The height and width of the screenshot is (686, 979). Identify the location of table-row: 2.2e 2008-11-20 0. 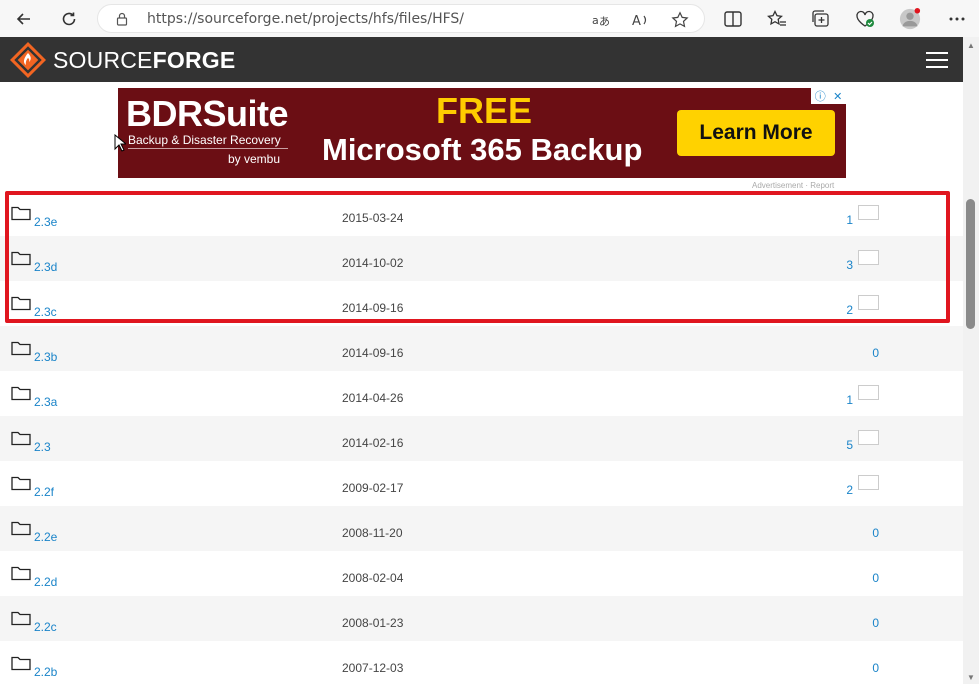
(481, 528).